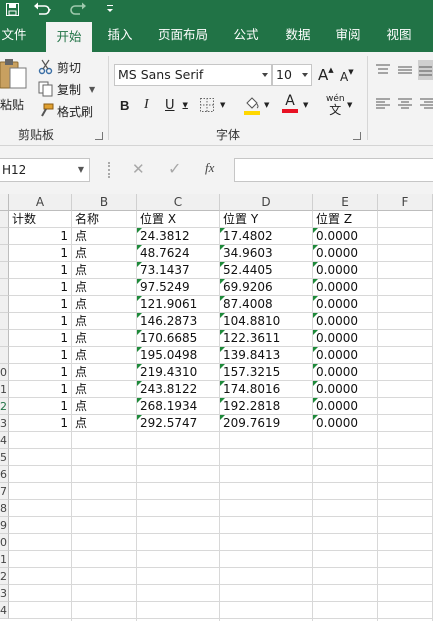  I want to click on italic-button: I, so click(146, 105).